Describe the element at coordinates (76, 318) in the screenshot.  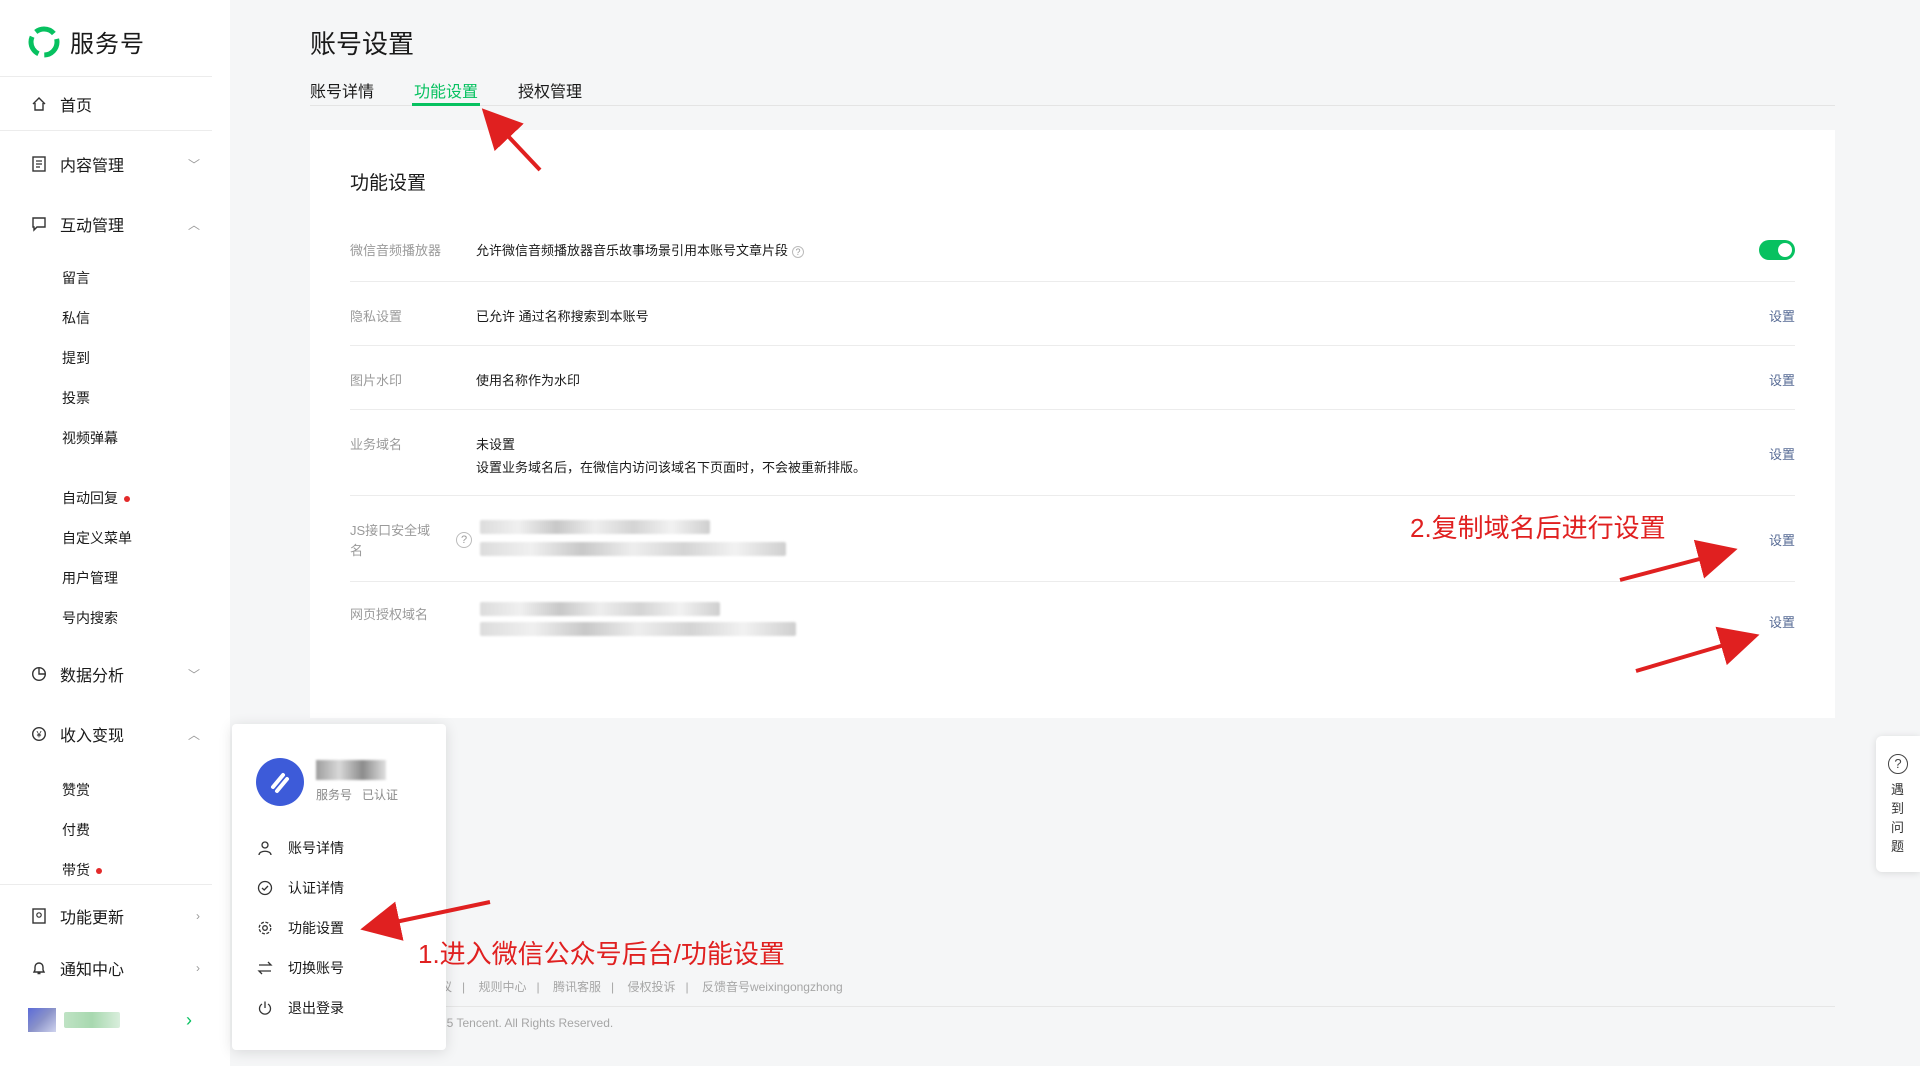
I see `sub-item-messages: 私信` at that location.